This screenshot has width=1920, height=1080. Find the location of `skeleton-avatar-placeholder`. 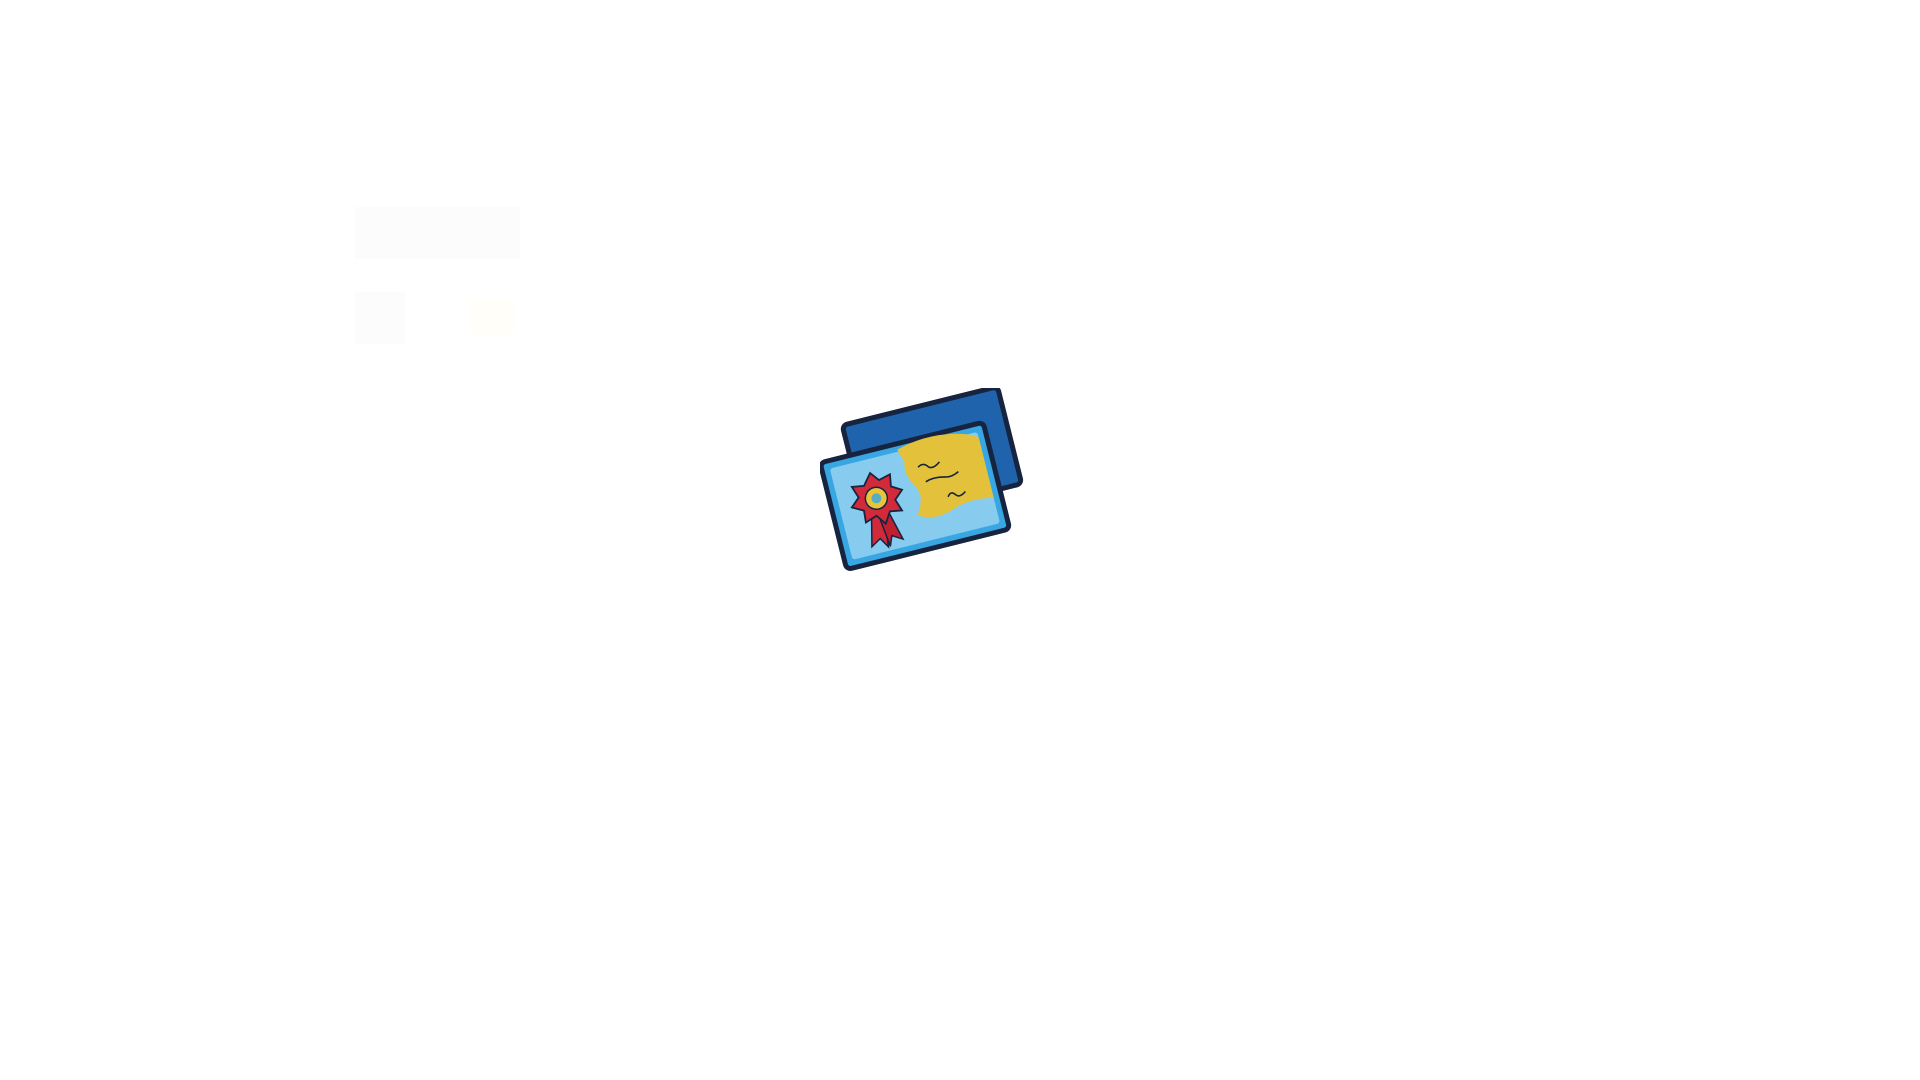

skeleton-avatar-placeholder is located at coordinates (380, 318).